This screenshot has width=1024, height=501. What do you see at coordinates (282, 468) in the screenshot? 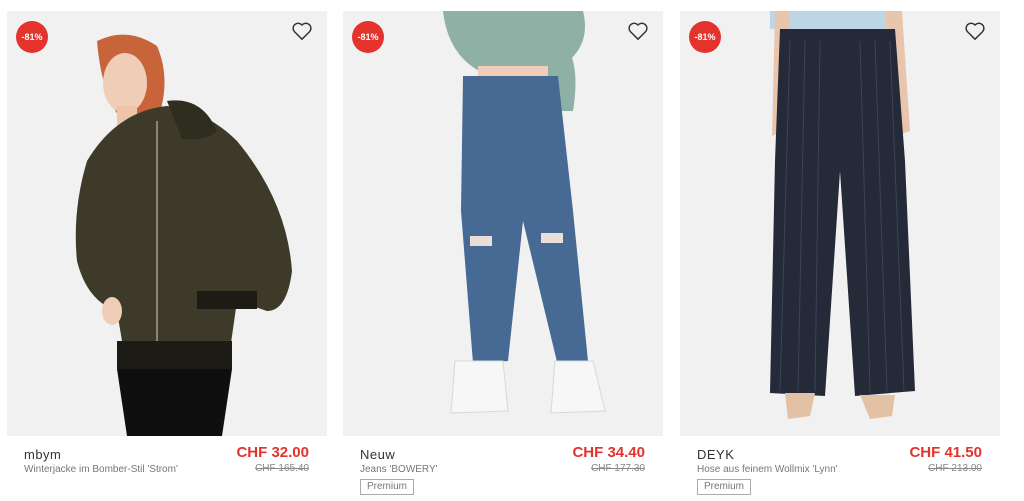
I see `product-old-price: CHF 165.40` at bounding box center [282, 468].